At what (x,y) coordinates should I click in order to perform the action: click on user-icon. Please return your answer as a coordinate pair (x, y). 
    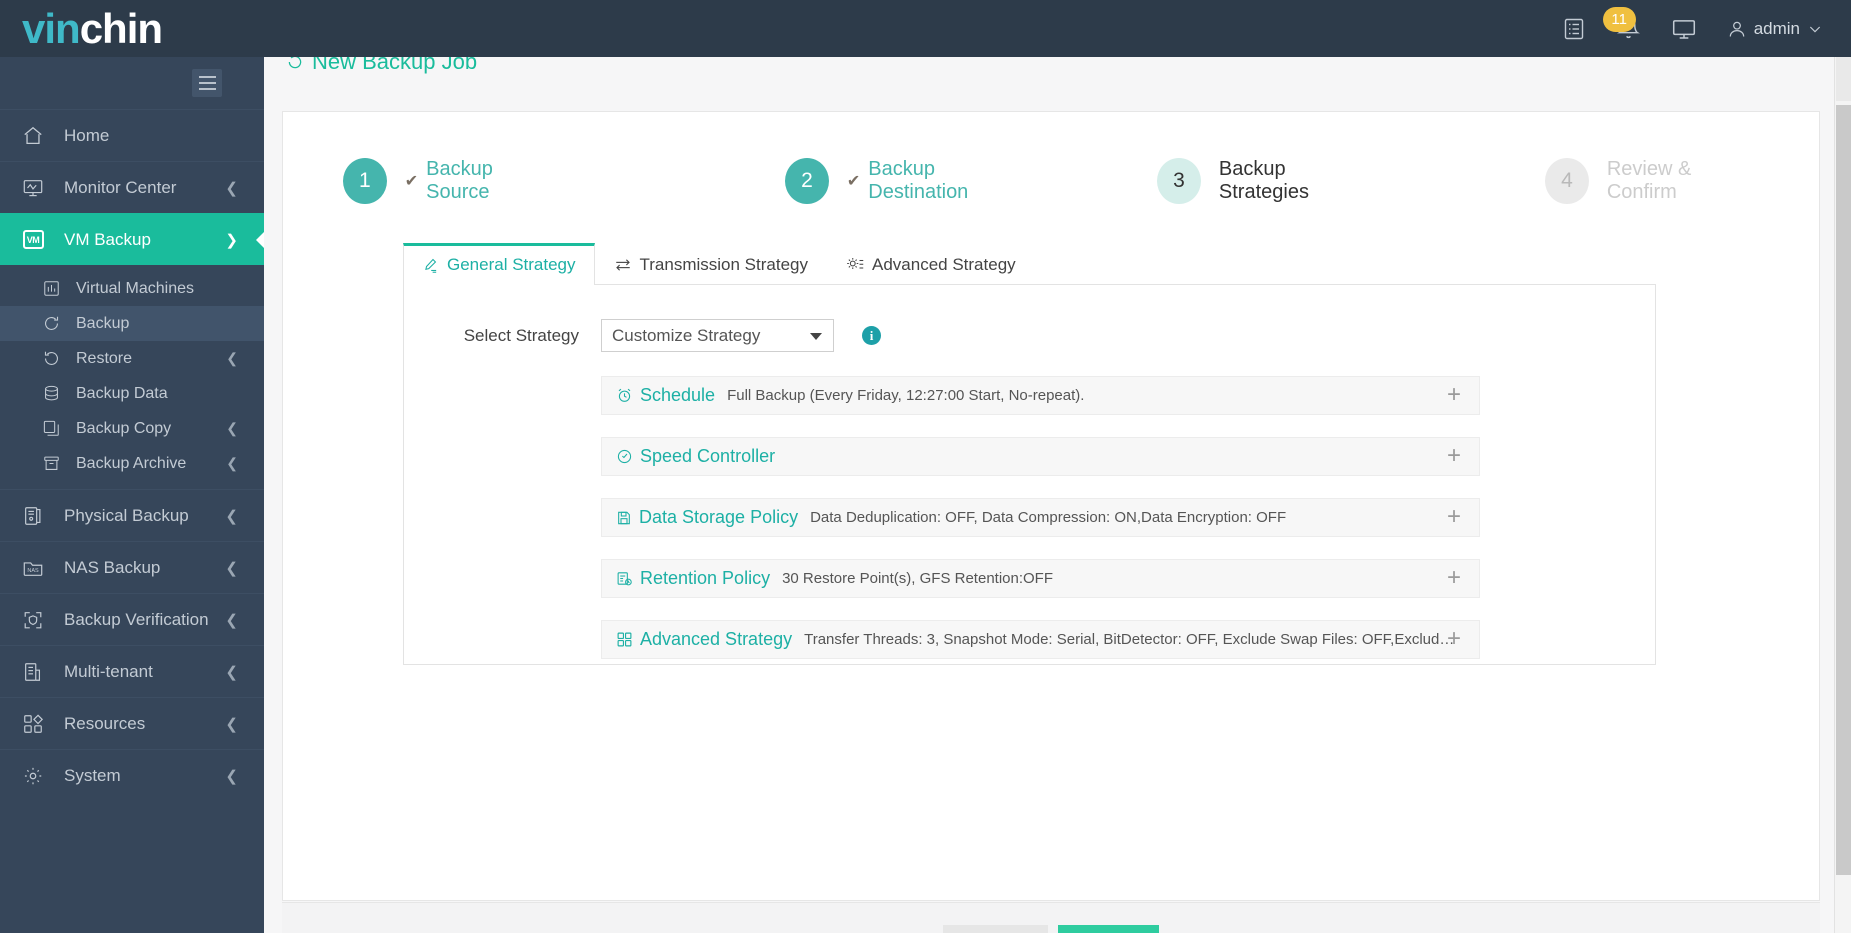
    Looking at the image, I should click on (1737, 29).